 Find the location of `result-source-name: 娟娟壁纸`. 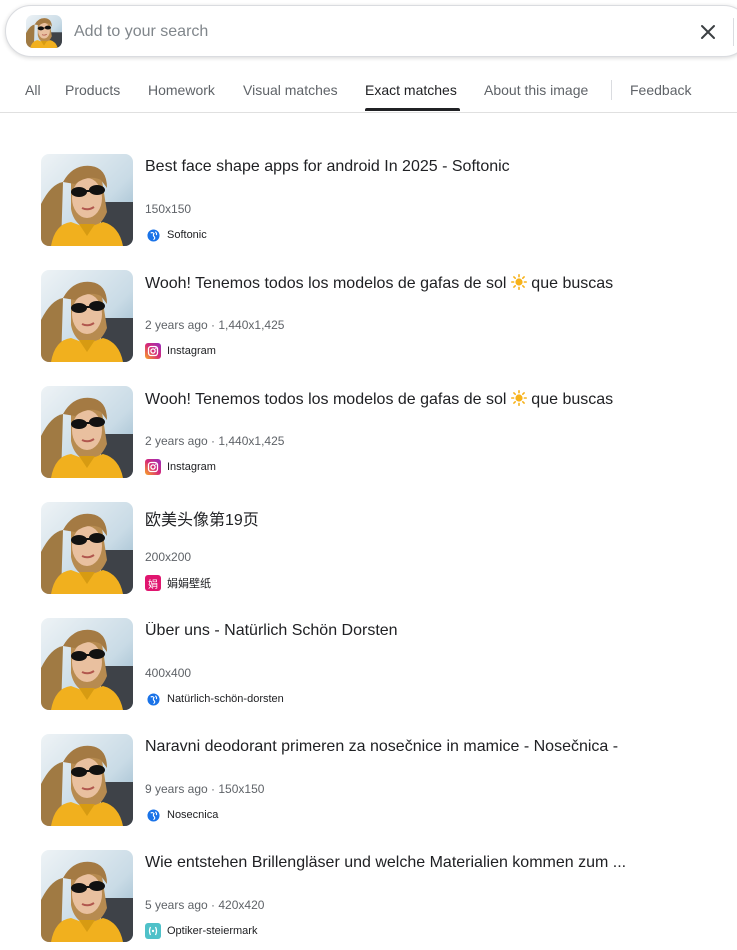

result-source-name: 娟娟壁纸 is located at coordinates (189, 584).